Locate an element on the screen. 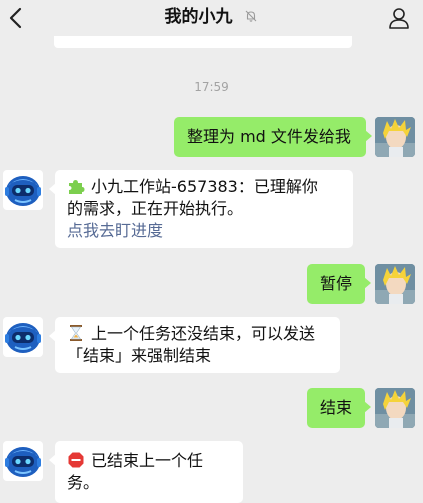  outgoing-message-bubble: 结束 is located at coordinates (339, 408).